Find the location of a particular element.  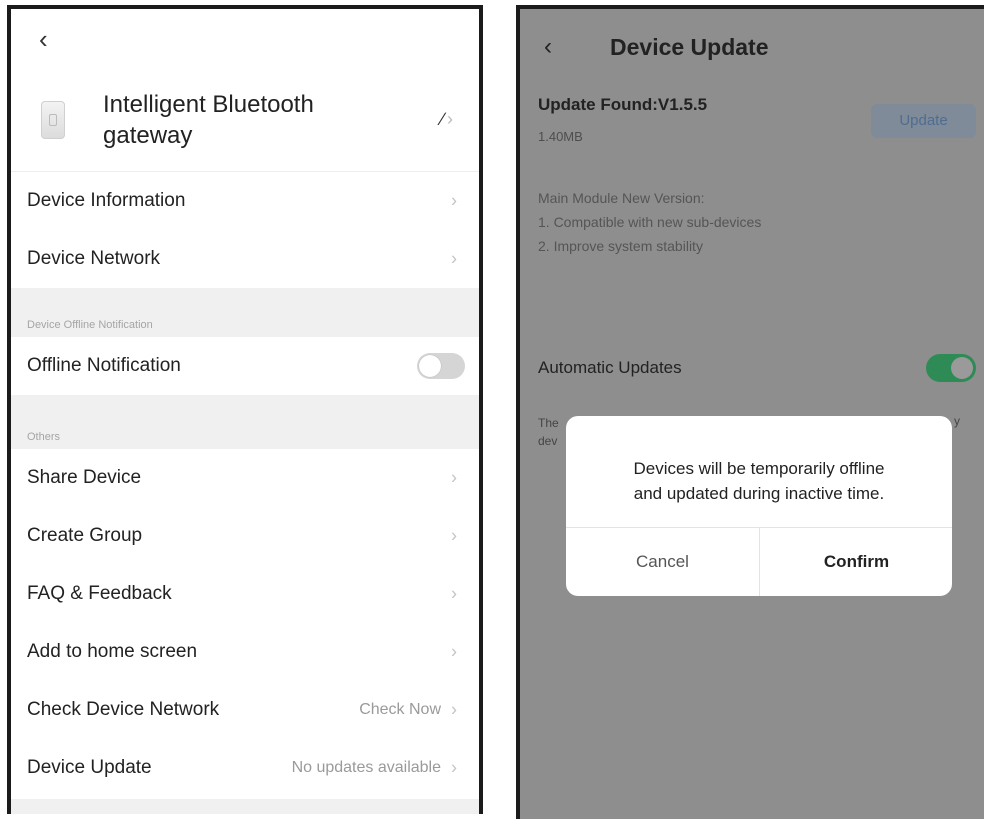

row-device-information: Device Information › is located at coordinates (245, 201).